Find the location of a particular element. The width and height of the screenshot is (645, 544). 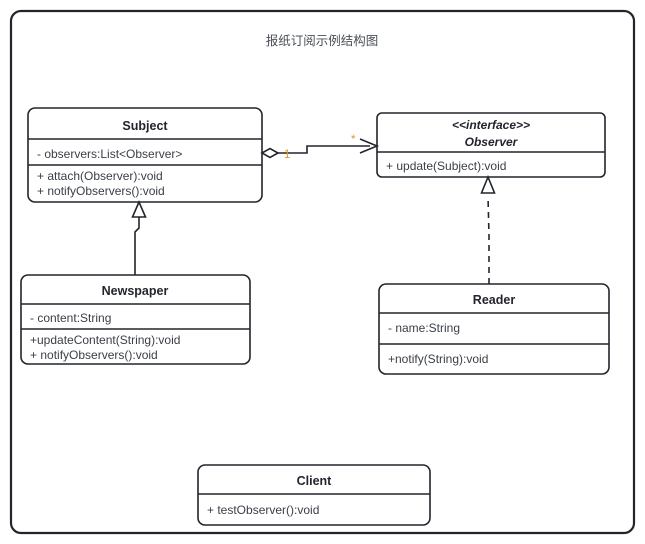

relation-newspaper-subject is located at coordinates (139, 237).